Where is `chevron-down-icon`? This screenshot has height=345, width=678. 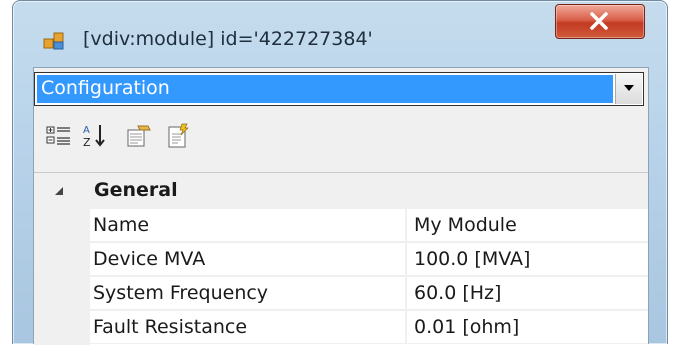 chevron-down-icon is located at coordinates (629, 88).